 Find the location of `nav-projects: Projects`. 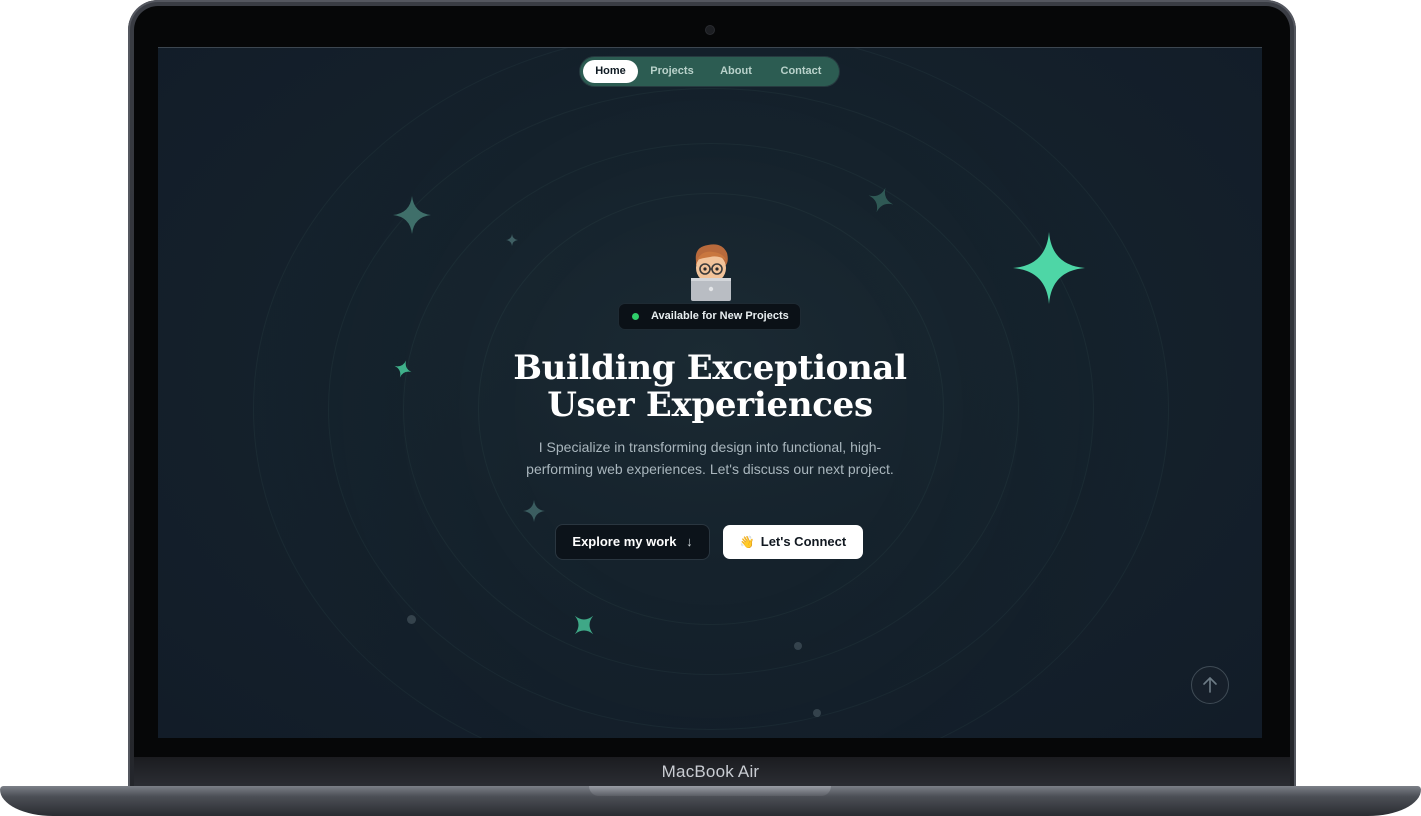

nav-projects: Projects is located at coordinates (672, 71).